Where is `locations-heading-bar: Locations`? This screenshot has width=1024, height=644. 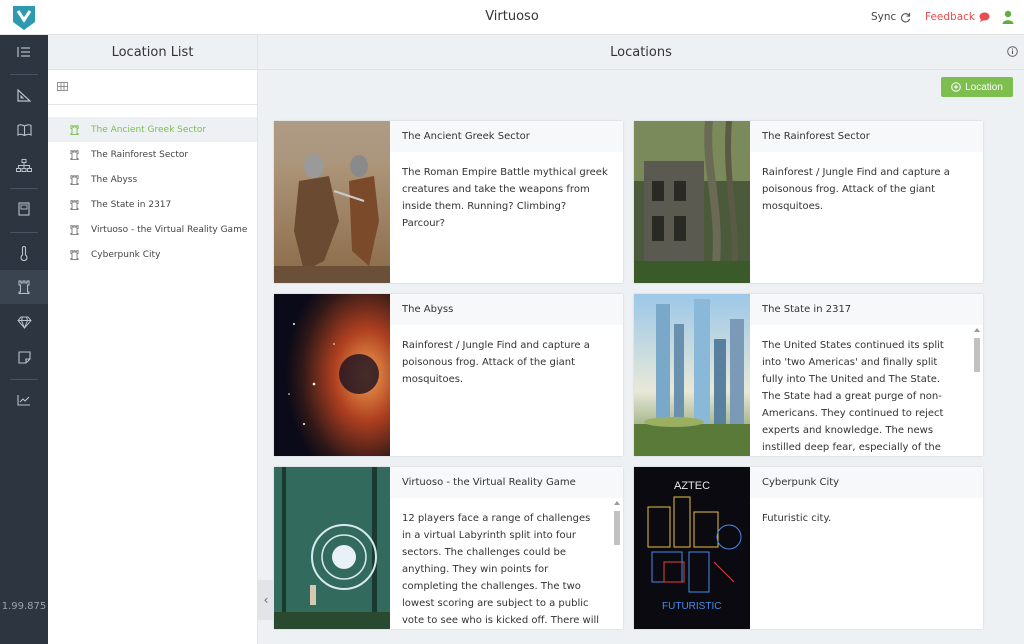
locations-heading-bar: Locations is located at coordinates (641, 52).